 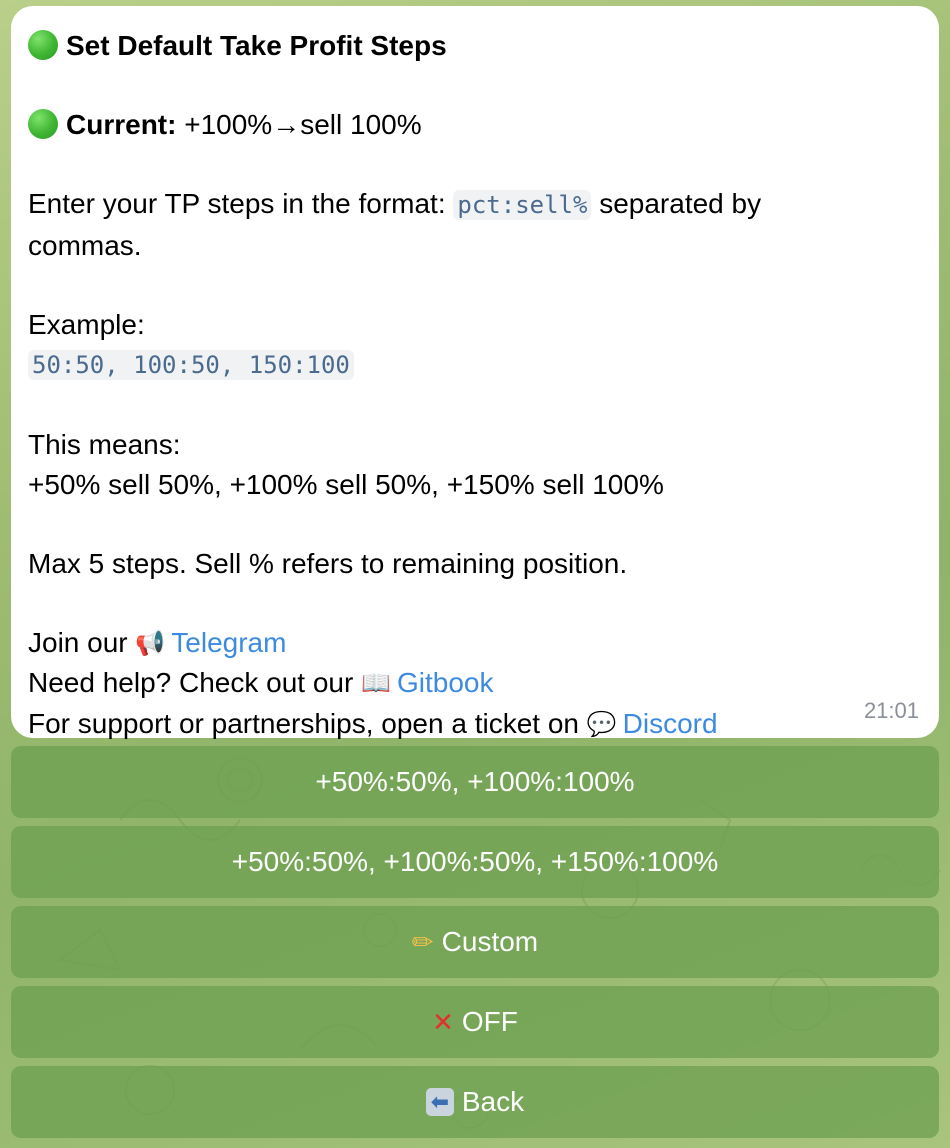 I want to click on pencil-icon: ✏, so click(x=422, y=941).